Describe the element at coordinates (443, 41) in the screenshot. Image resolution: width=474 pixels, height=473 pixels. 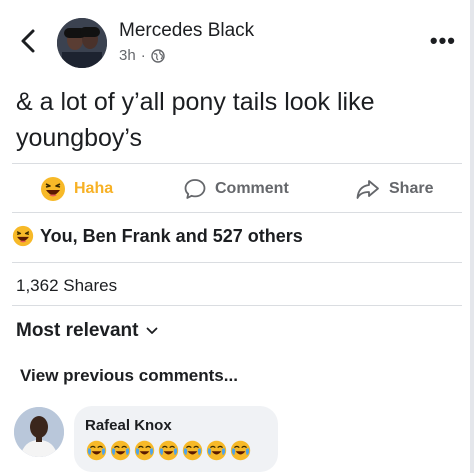
I see `more-options-icon: •••` at that location.